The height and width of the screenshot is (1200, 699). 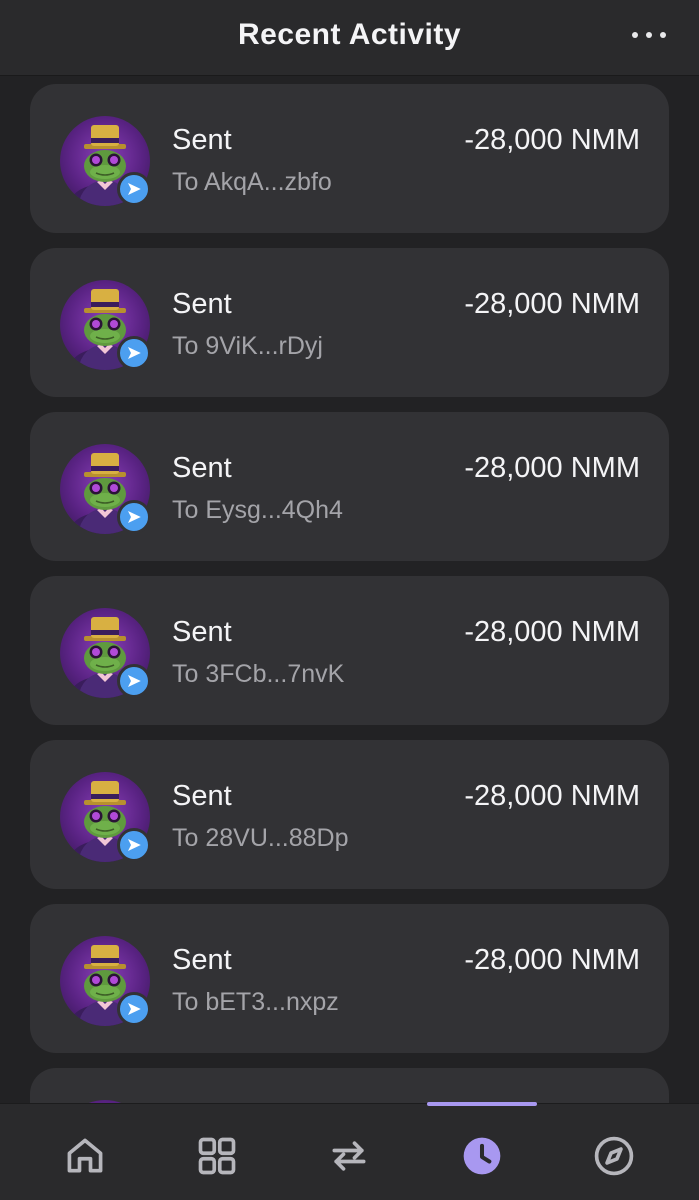 What do you see at coordinates (349, 650) in the screenshot?
I see `transaction-item: Sent To 3FCb...7nvK -28,000 NMM` at bounding box center [349, 650].